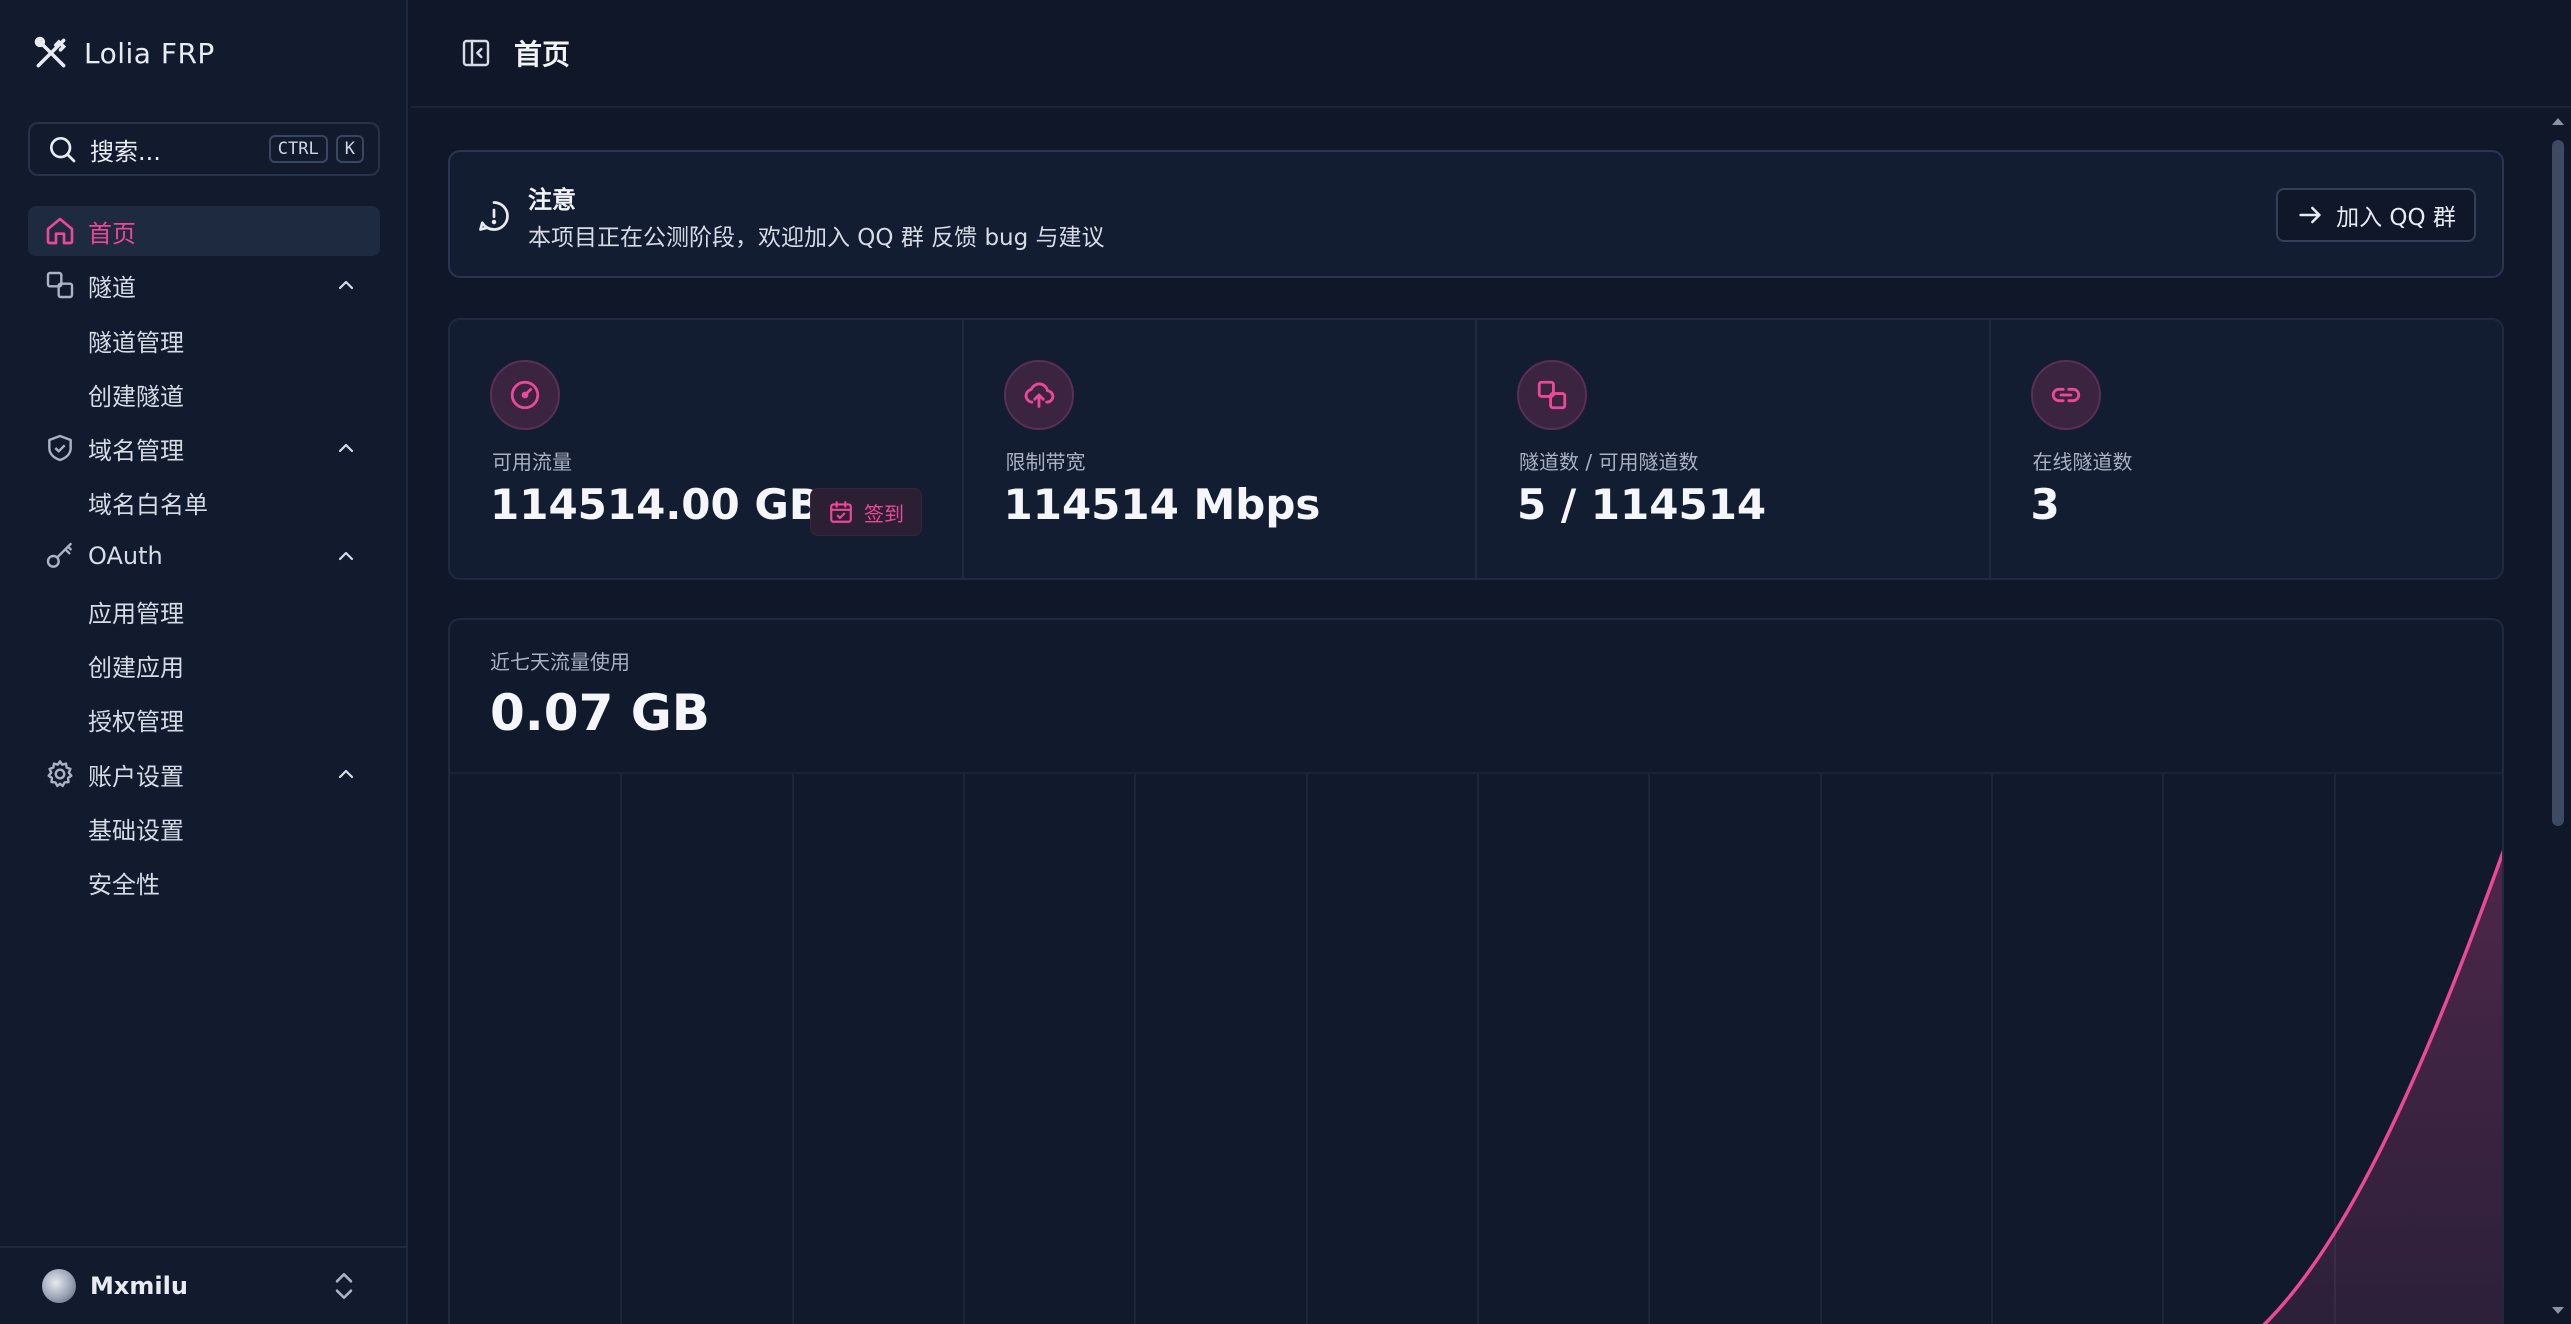 Image resolution: width=2571 pixels, height=1324 pixels. Describe the element at coordinates (136, 828) in the screenshot. I see `sidebar-item-basic-settings: 基础设置` at that location.